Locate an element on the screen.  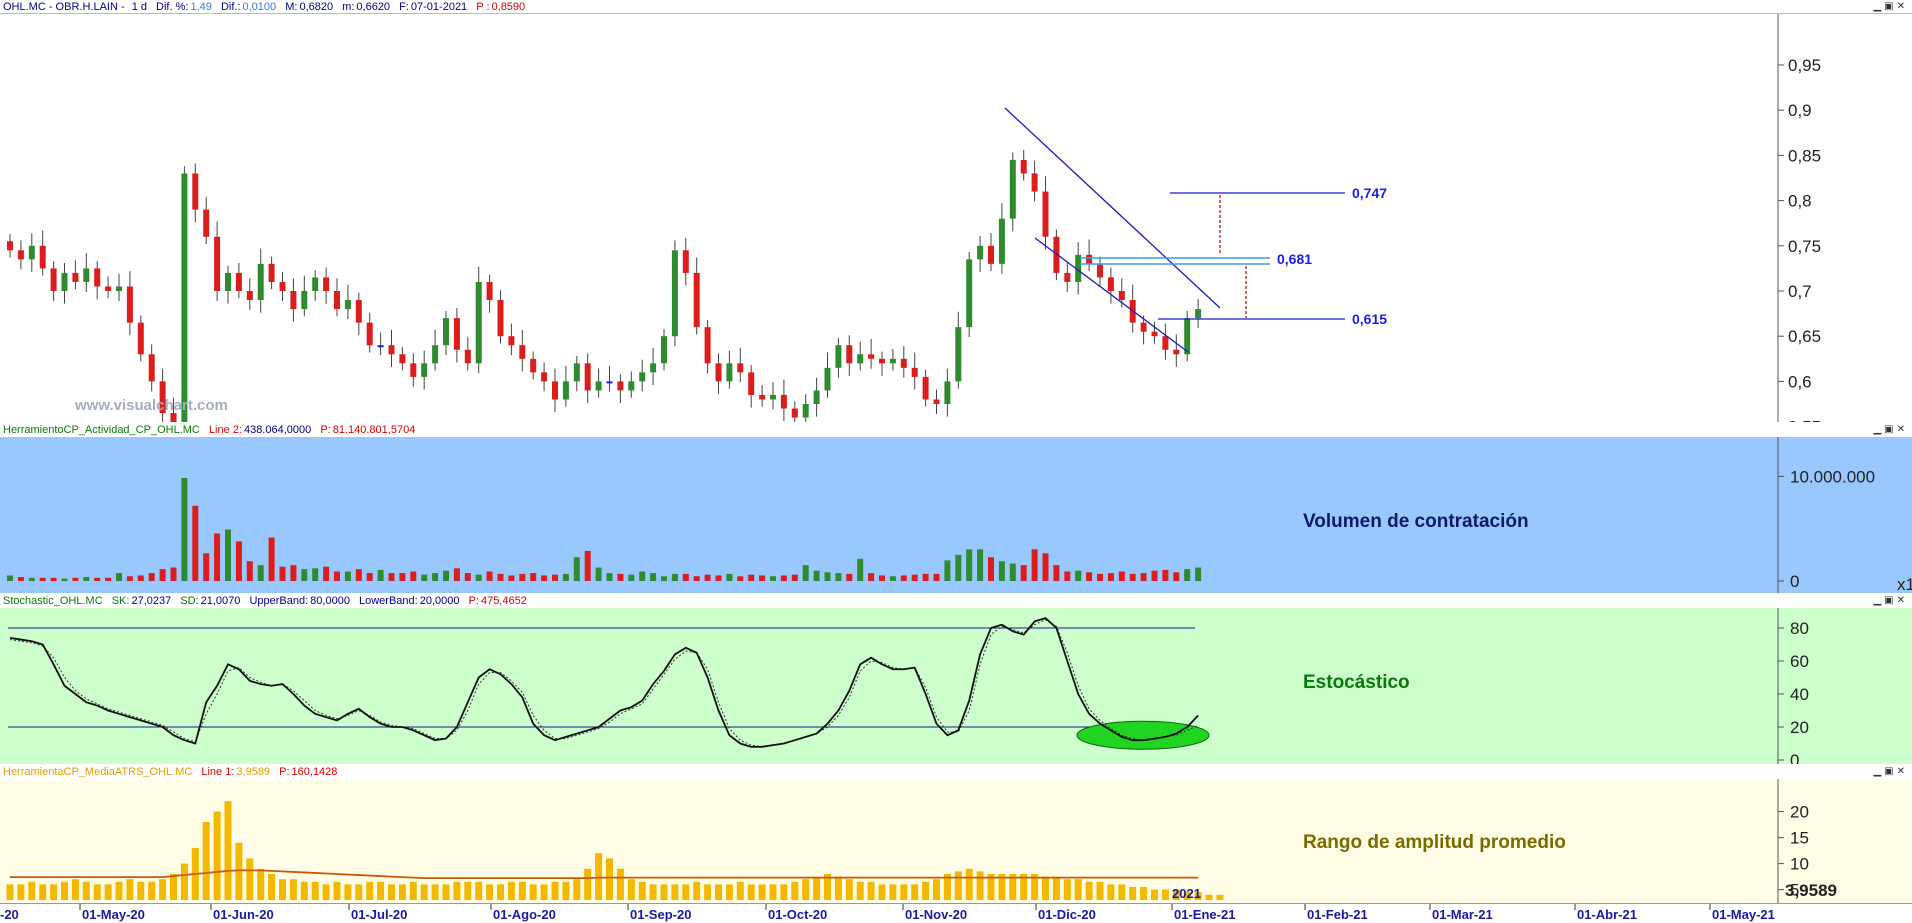
time-tick-label: -20 is located at coordinates (9, 914).